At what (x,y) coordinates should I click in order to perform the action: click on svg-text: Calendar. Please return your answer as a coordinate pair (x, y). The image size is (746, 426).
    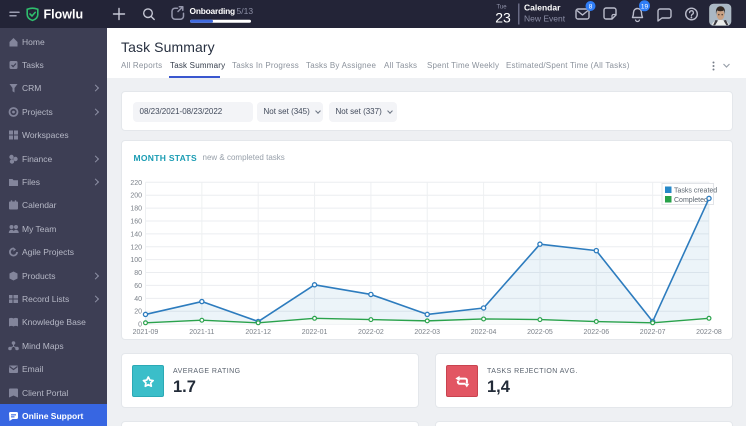
    Looking at the image, I should click on (542, 8).